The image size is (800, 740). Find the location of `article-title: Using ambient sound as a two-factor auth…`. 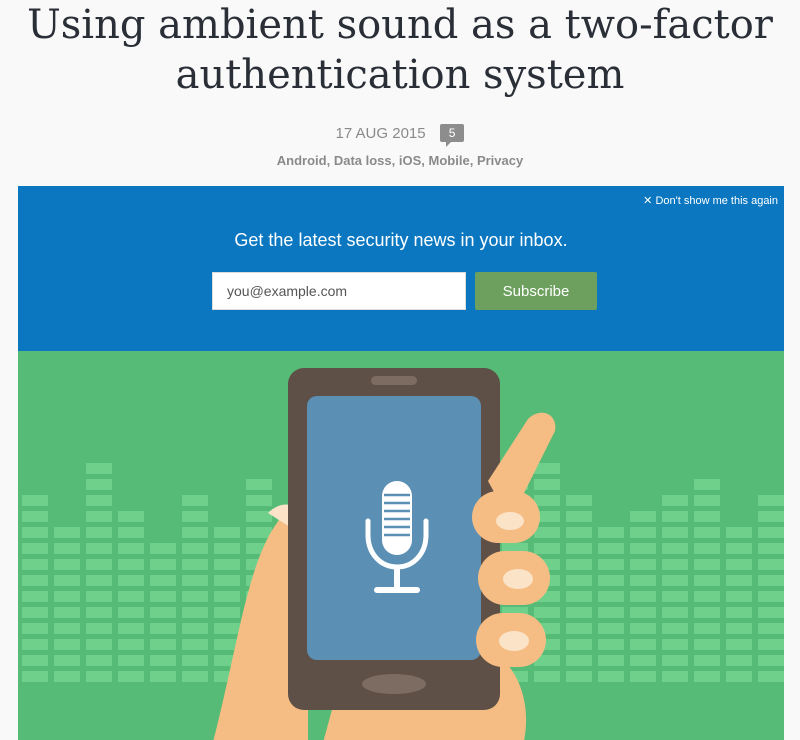

article-title: Using ambient sound as a two-factor auth… is located at coordinates (400, 50).